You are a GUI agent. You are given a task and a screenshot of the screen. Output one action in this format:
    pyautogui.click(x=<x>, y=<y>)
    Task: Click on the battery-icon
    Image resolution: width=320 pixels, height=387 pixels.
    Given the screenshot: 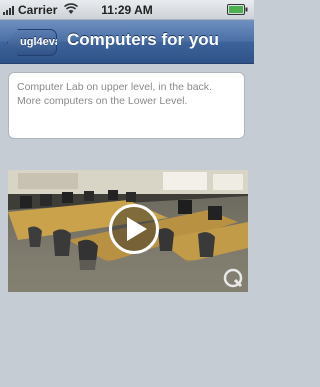 What is the action you would take?
    pyautogui.click(x=237, y=9)
    